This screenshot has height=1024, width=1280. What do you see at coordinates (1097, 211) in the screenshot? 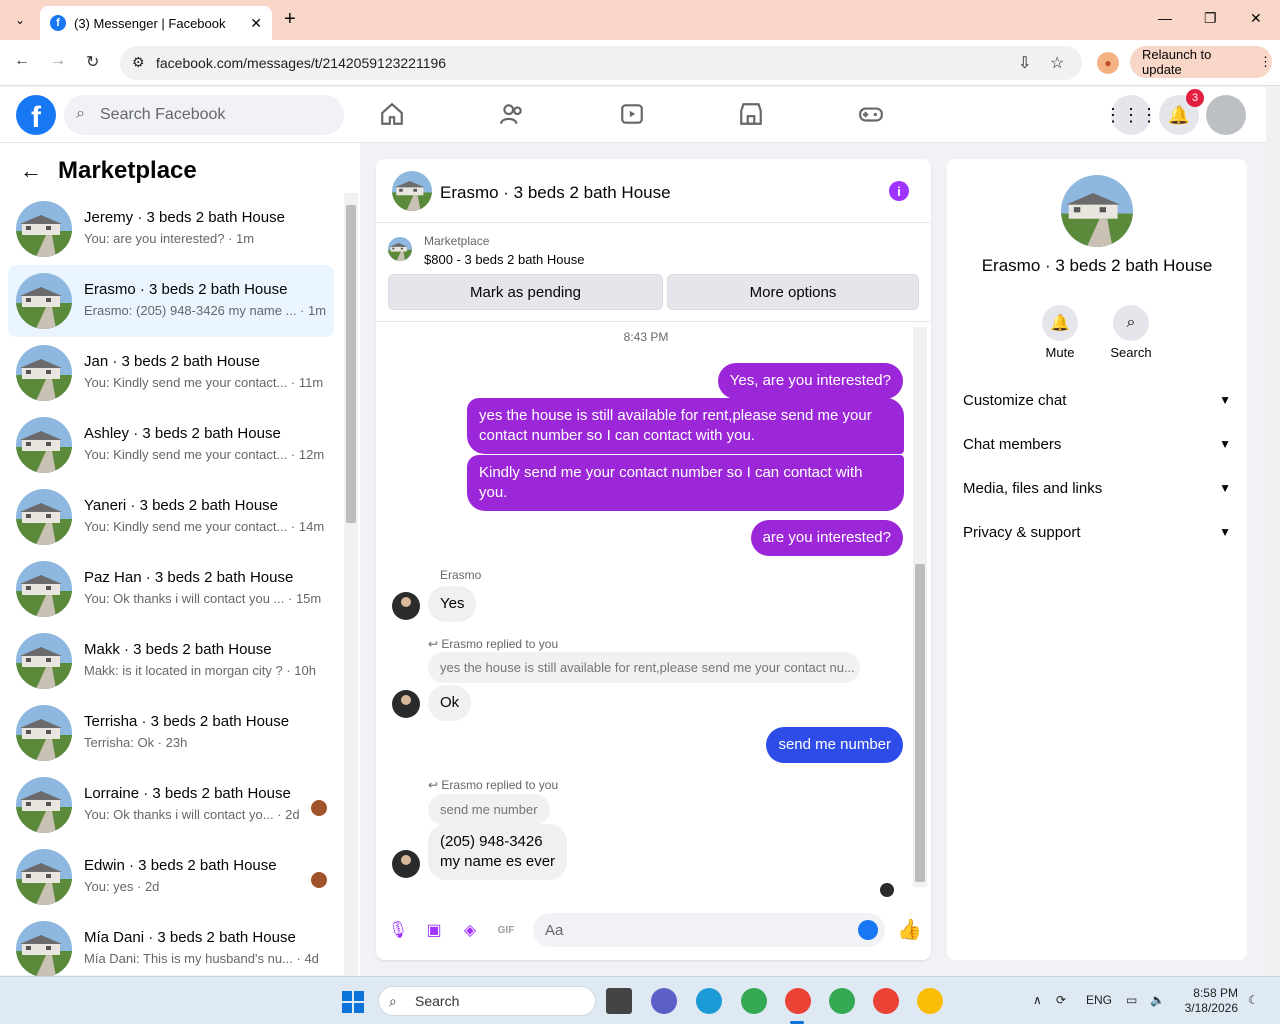
I see `listing-photo` at bounding box center [1097, 211].